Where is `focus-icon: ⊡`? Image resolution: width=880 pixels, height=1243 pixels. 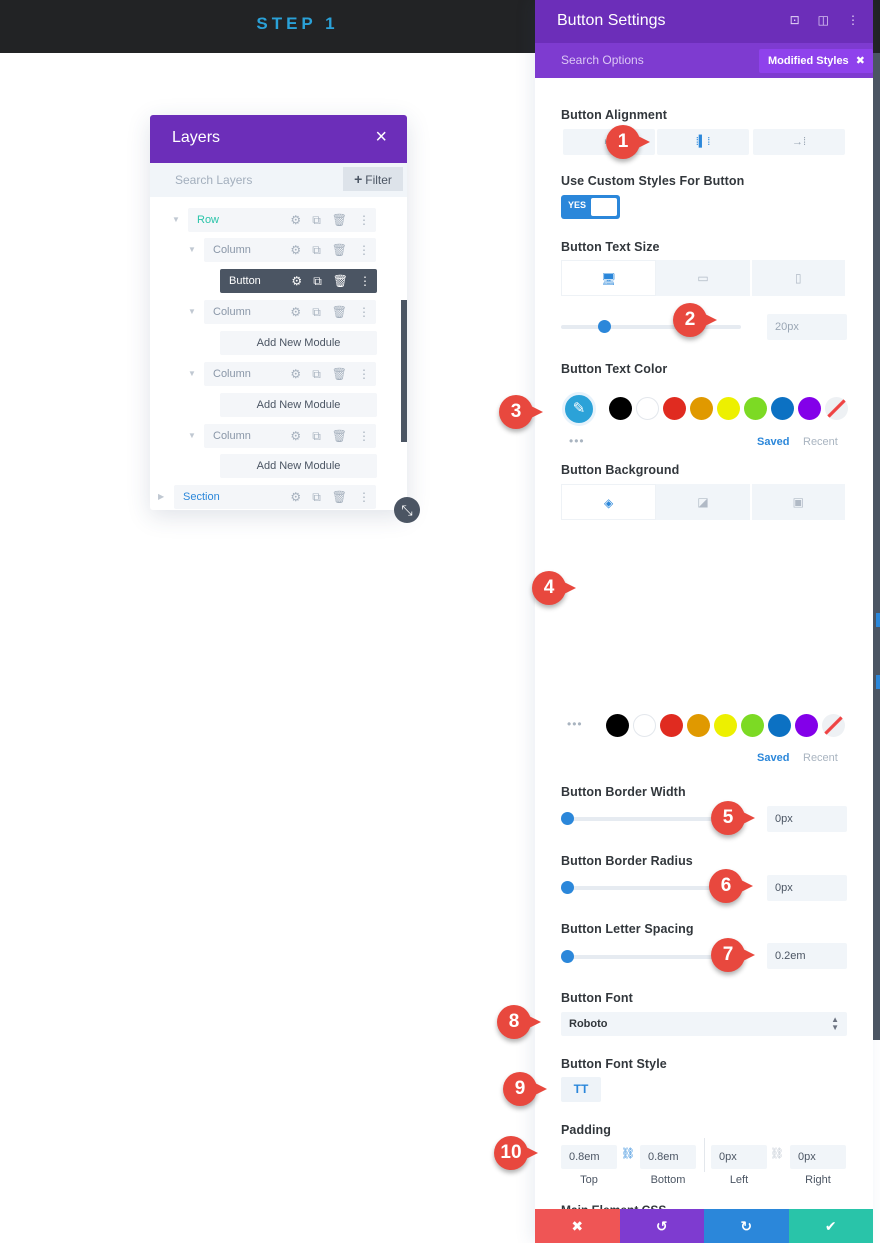 focus-icon: ⊡ is located at coordinates (795, 20).